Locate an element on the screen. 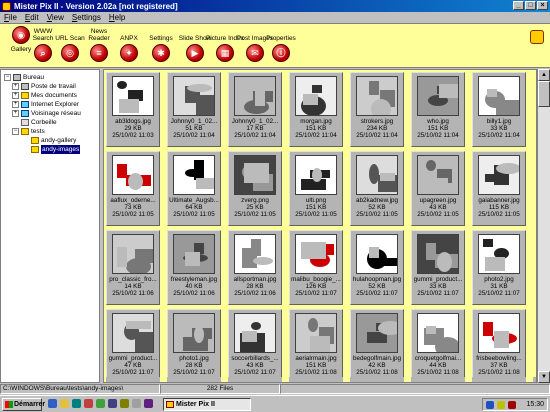 The image size is (550, 412). properties-button: Properties ⓘ is located at coordinates (281, 46).